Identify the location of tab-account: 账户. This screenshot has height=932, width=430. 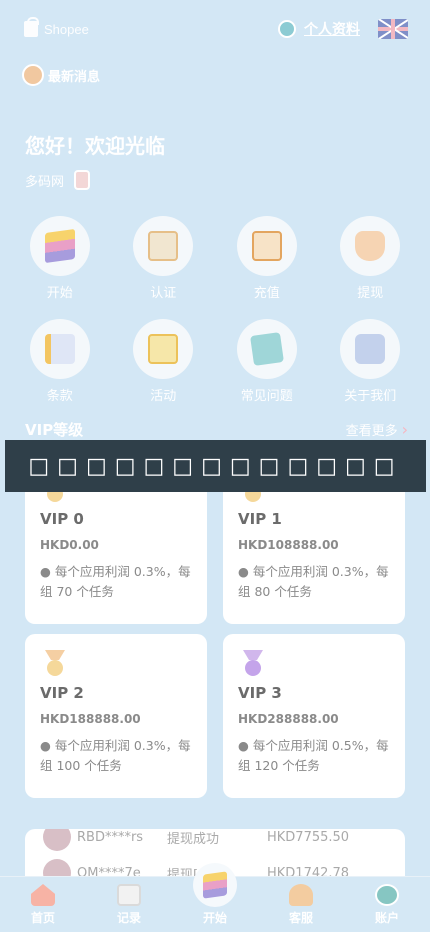
(387, 905).